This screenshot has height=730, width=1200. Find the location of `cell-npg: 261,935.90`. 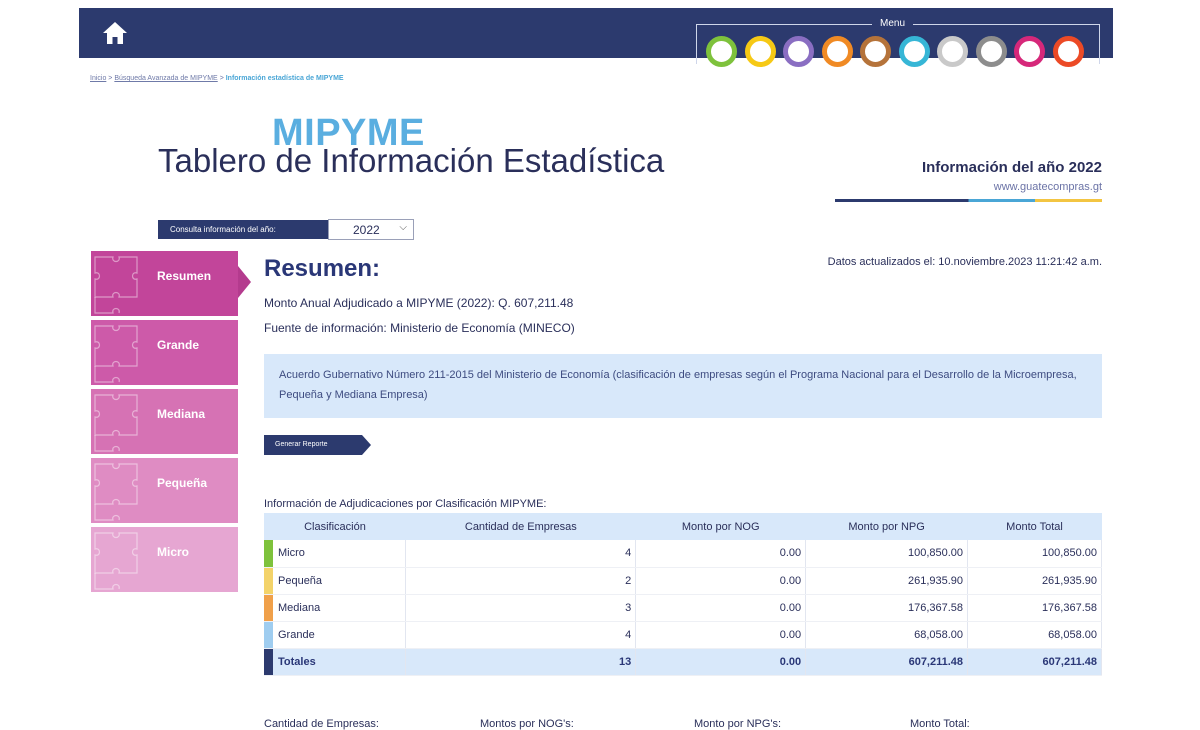

cell-npg: 261,935.90 is located at coordinates (887, 581).